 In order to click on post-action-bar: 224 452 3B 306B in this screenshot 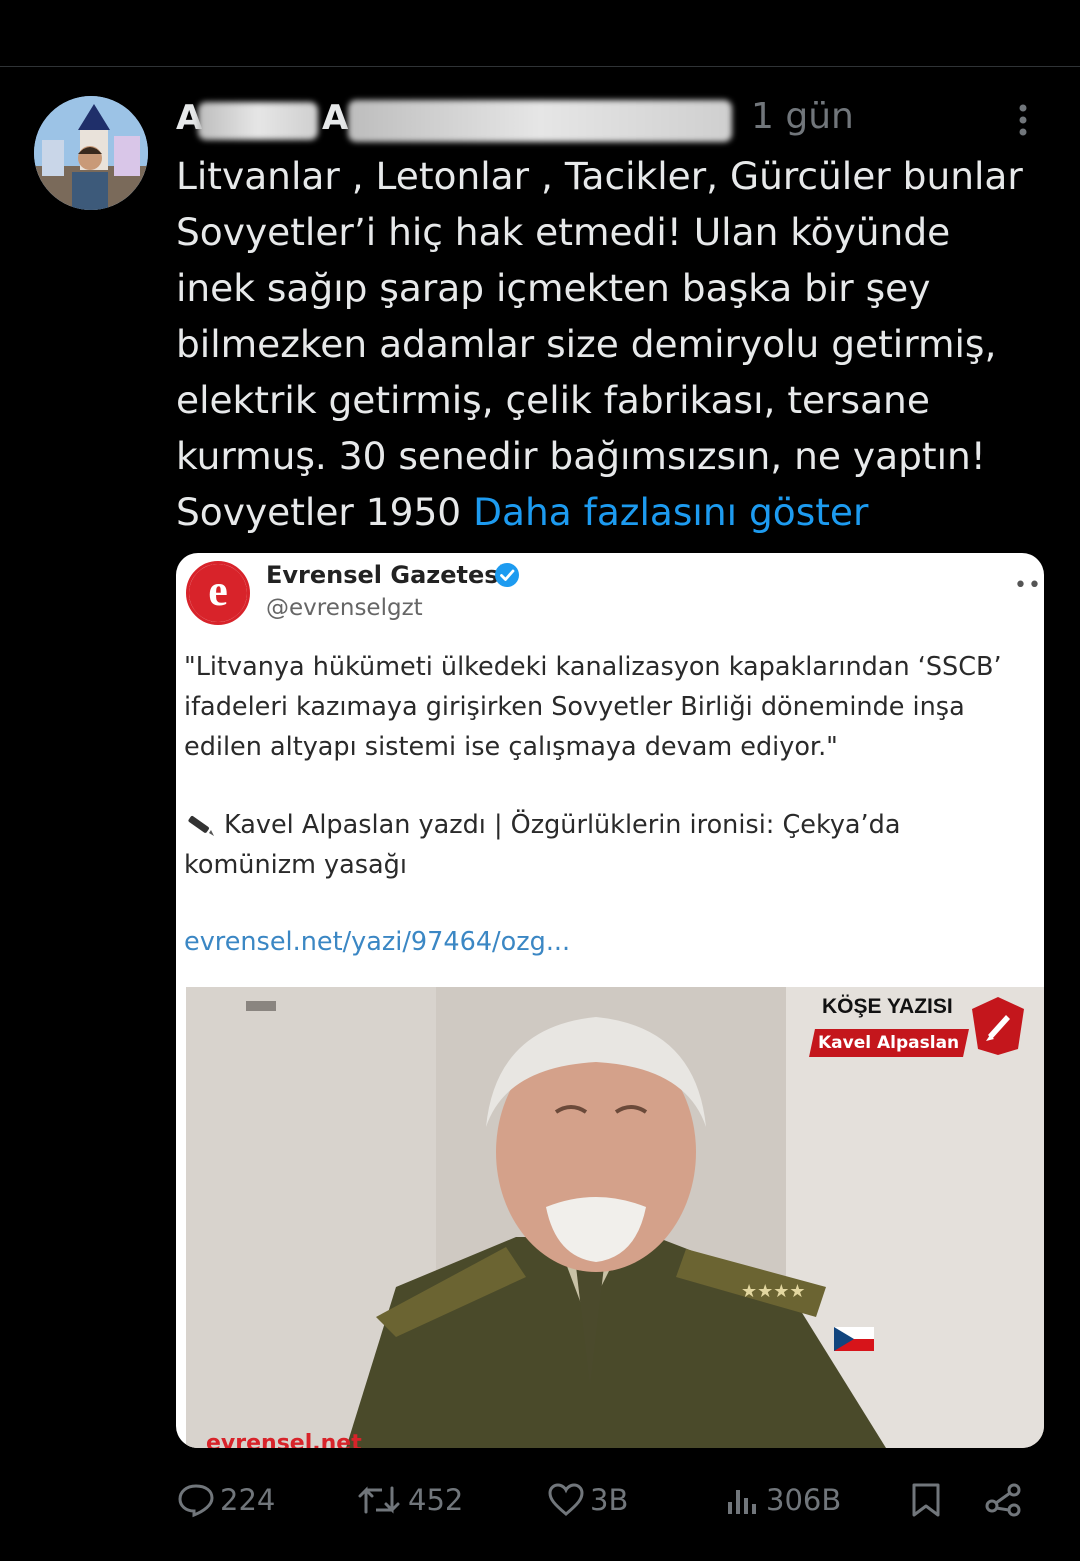, I will do `click(540, 1500)`.